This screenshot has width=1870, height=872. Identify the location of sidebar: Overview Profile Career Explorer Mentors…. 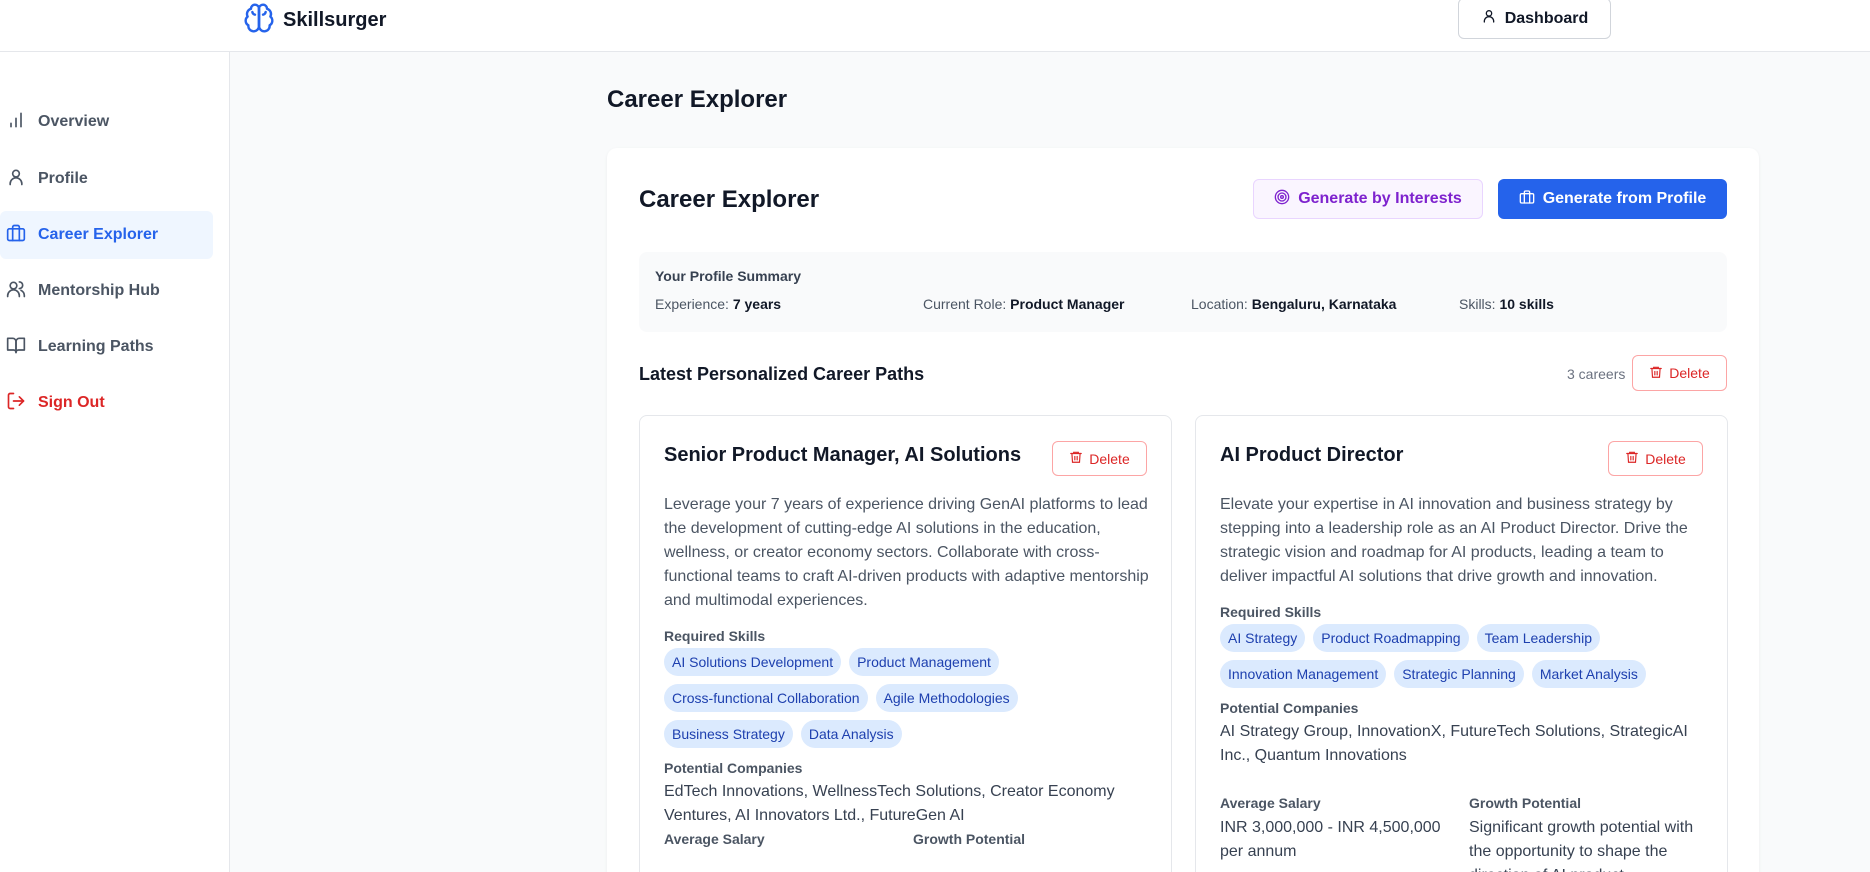
(115, 462).